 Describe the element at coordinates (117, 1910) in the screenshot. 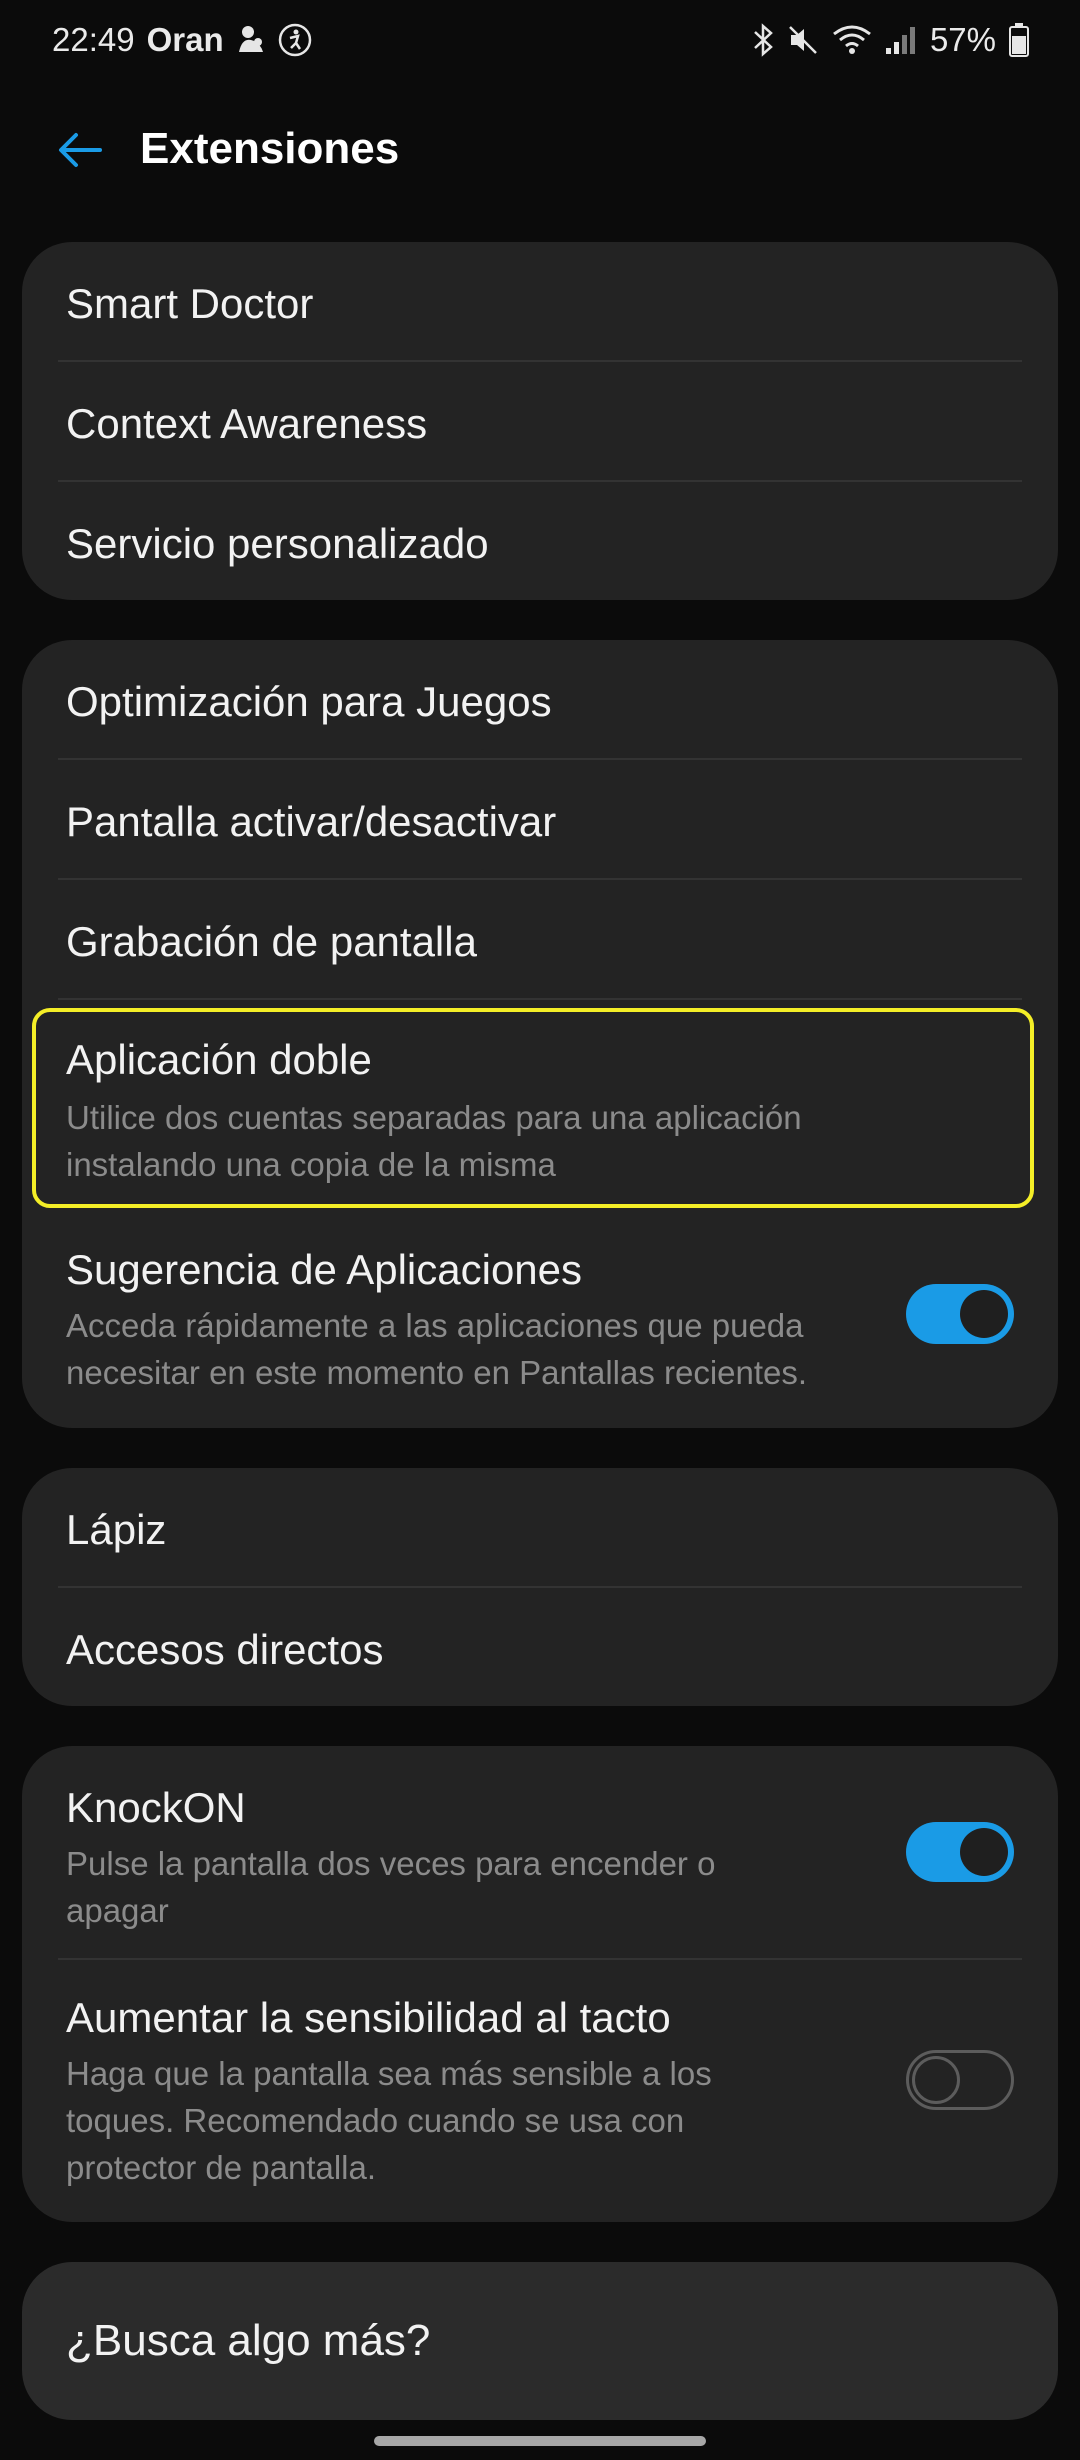

I see `description-line: apagar` at that location.